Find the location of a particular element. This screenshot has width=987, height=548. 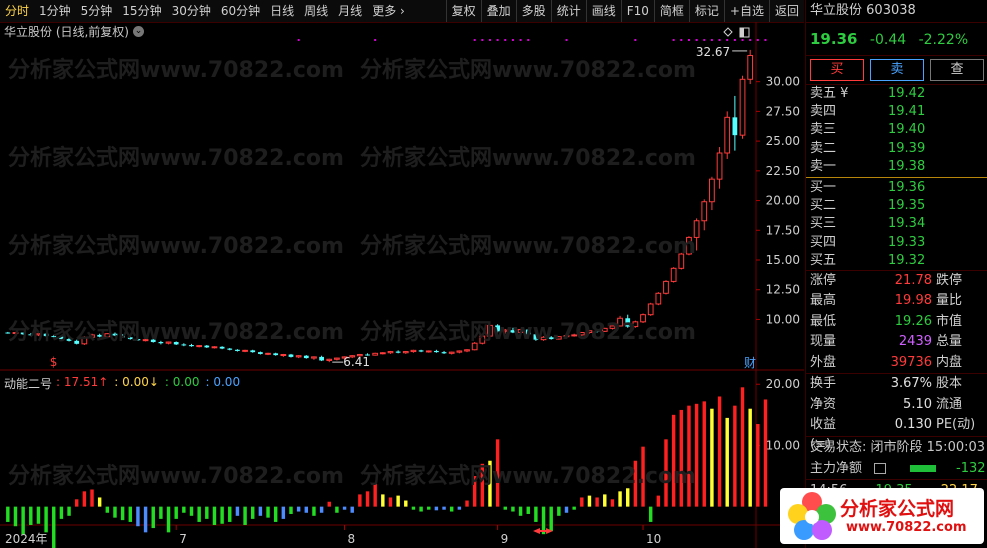

fin-label-2: 流通 is located at coordinates (949, 404).